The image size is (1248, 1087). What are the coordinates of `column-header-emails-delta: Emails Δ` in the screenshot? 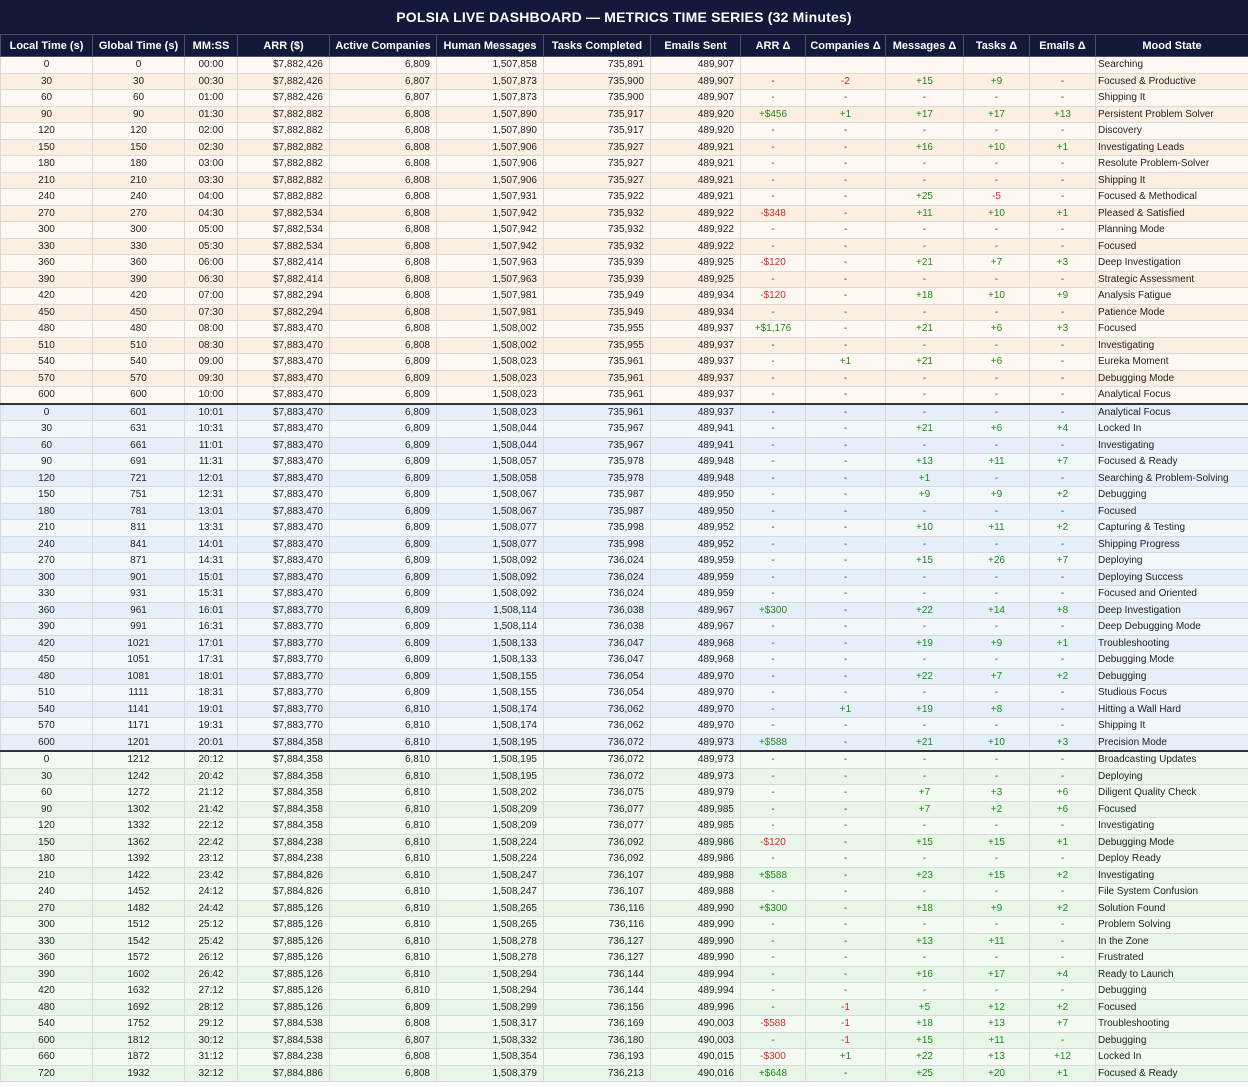 It's located at (1062, 45).